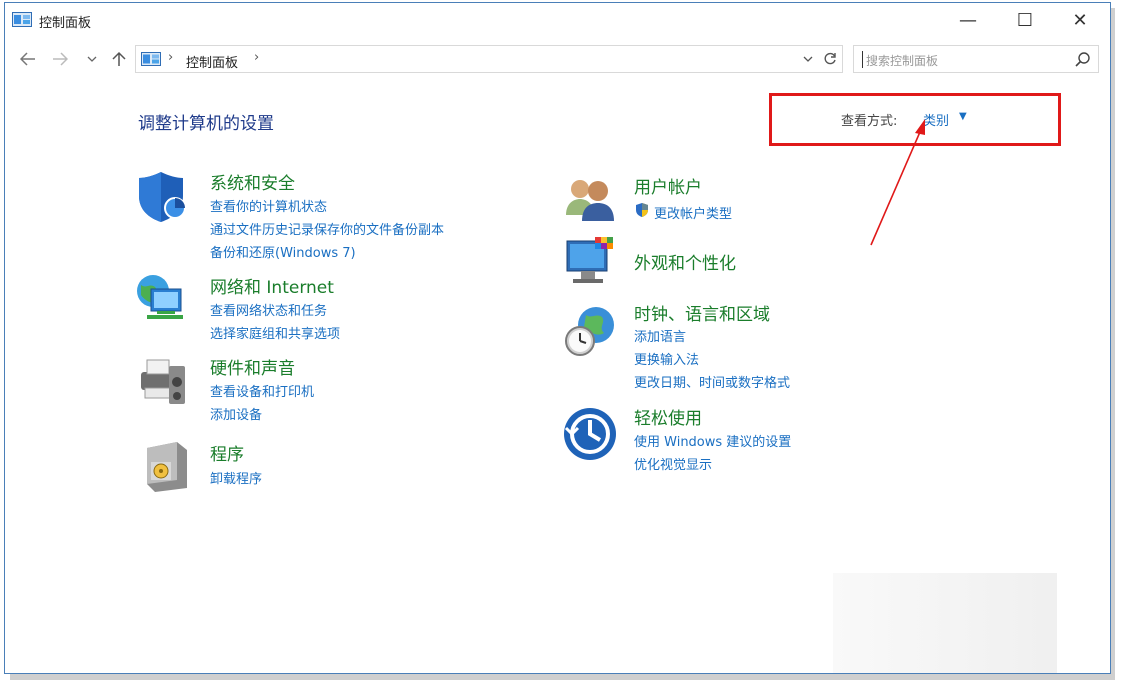 The image size is (1125, 686). I want to click on link-optimize-visual-display: 优化视觉显示, so click(673, 463).